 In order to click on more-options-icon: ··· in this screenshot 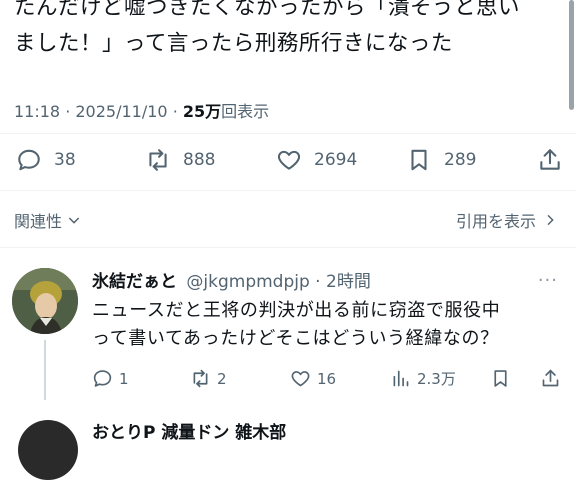, I will do `click(548, 280)`.